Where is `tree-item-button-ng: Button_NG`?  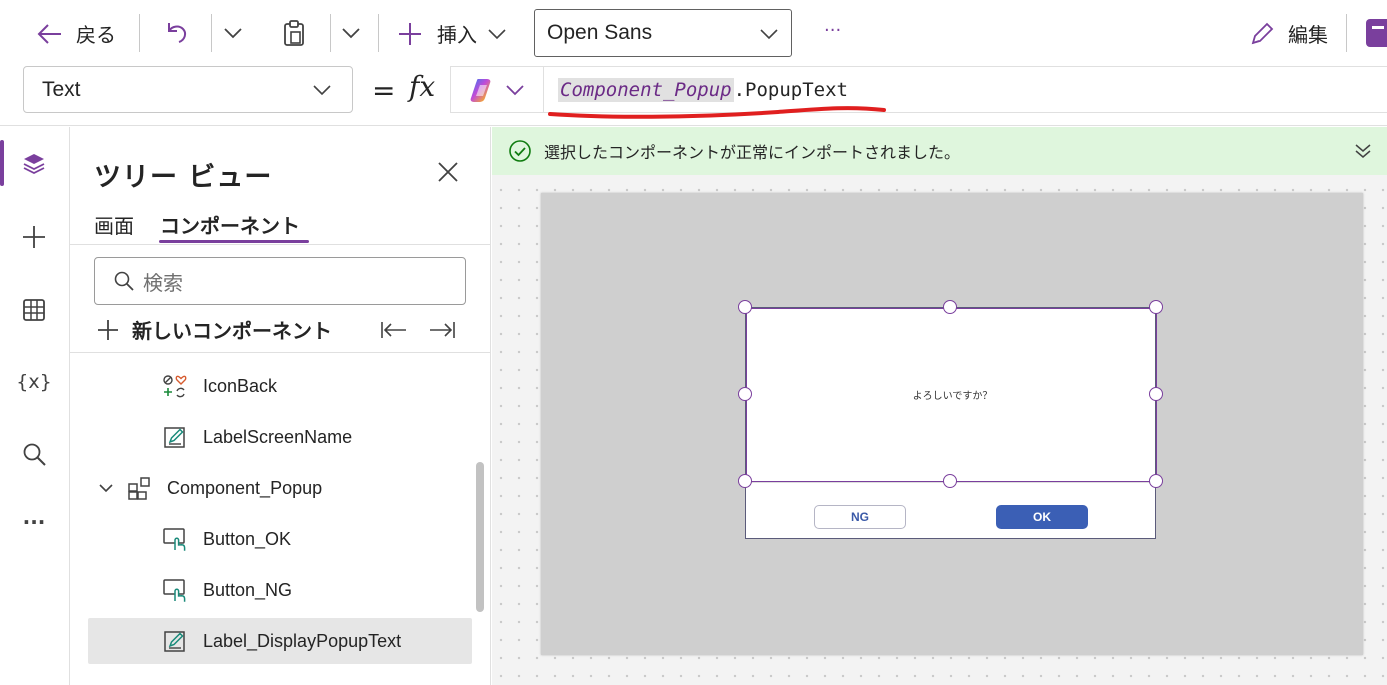
tree-item-button-ng: Button_NG is located at coordinates (280, 590).